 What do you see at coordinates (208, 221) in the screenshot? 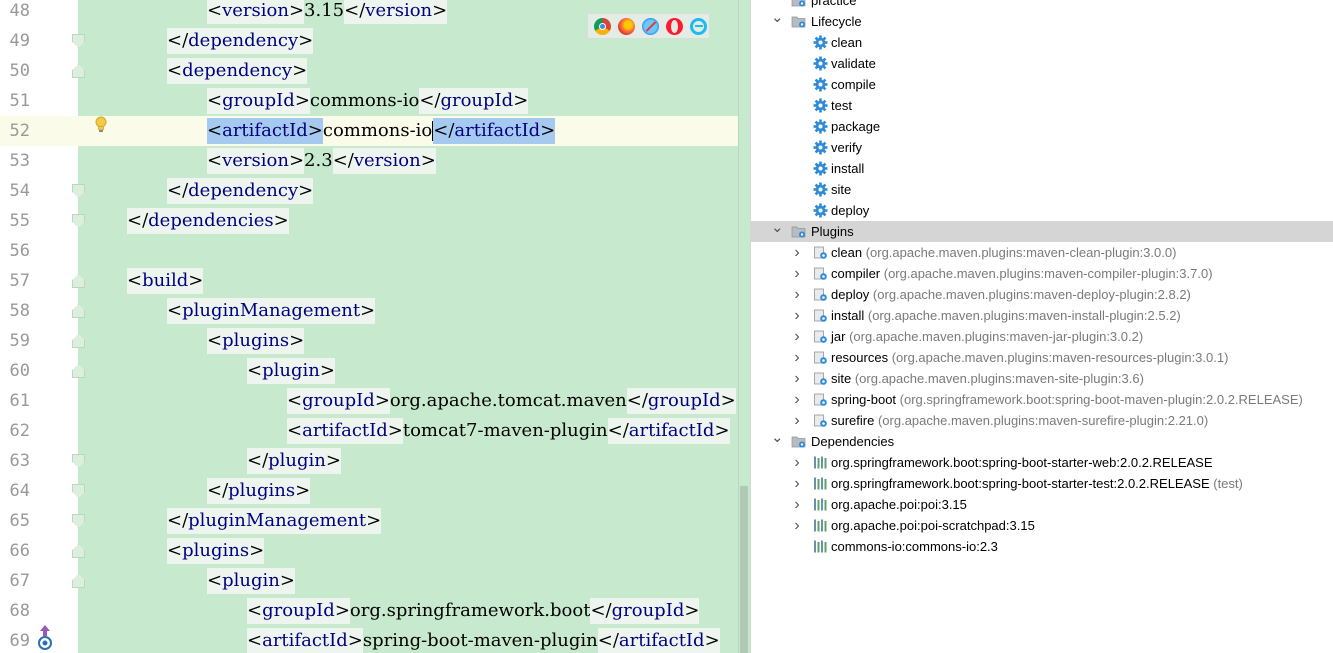
I see `code-text: </dependencies>` at bounding box center [208, 221].